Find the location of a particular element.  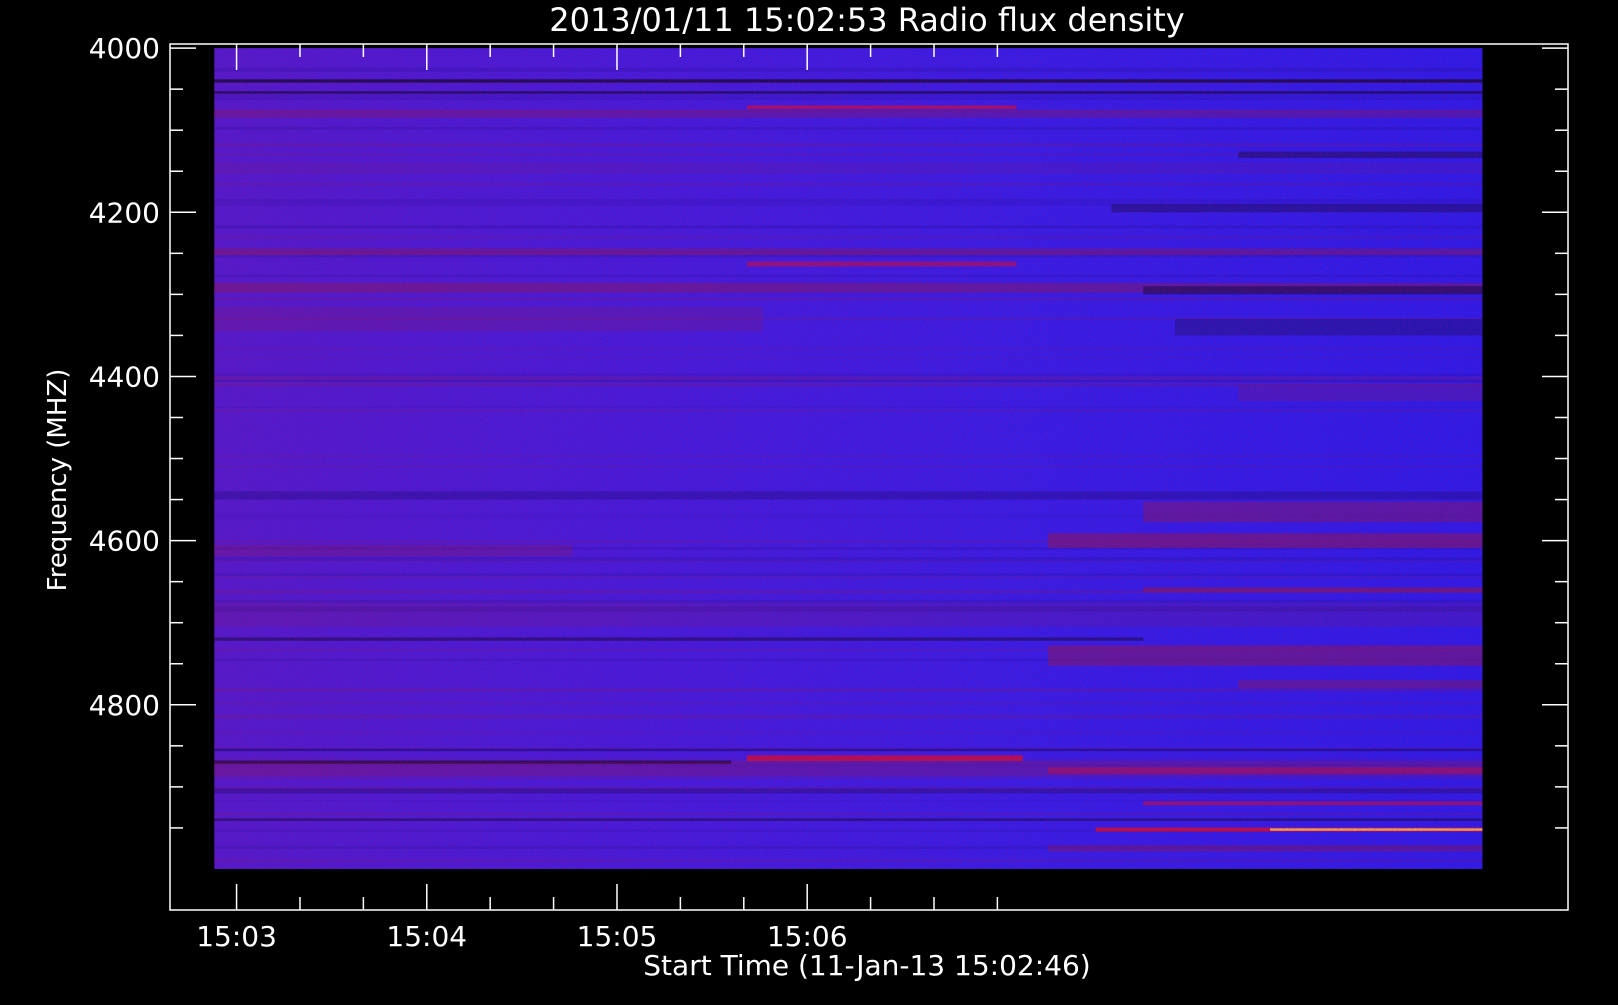

chart-title: 2013/01/11 15:02:53 Radio flux density is located at coordinates (866, 20).